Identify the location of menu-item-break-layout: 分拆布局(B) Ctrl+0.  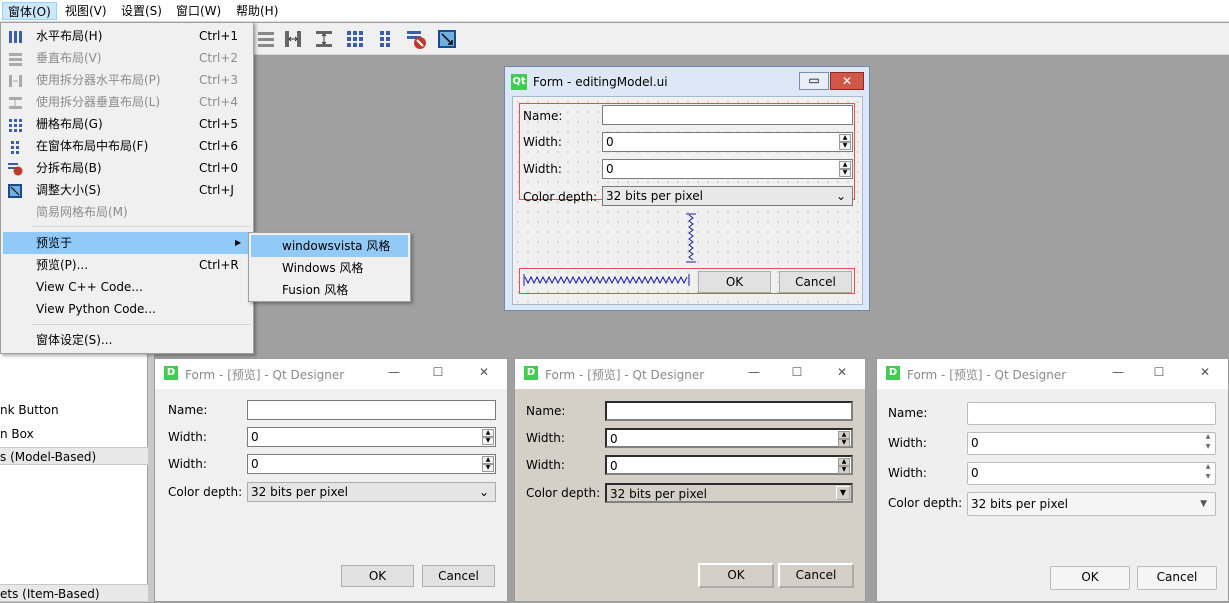
(127, 168).